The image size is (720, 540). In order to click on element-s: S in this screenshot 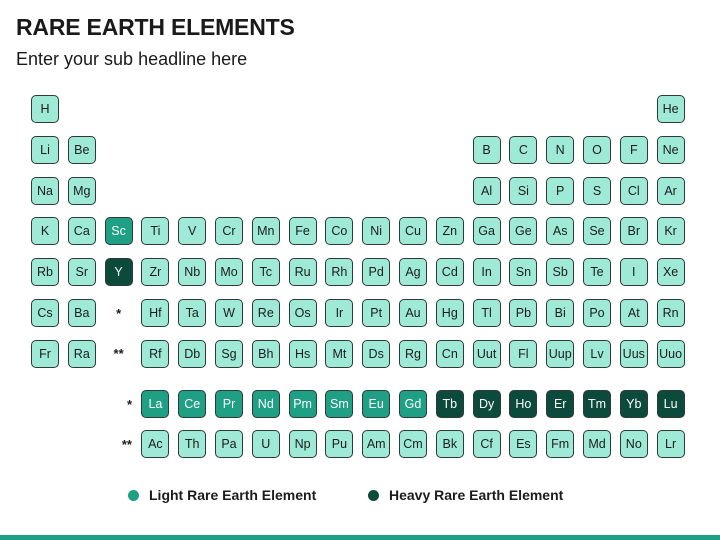, I will do `click(597, 190)`.